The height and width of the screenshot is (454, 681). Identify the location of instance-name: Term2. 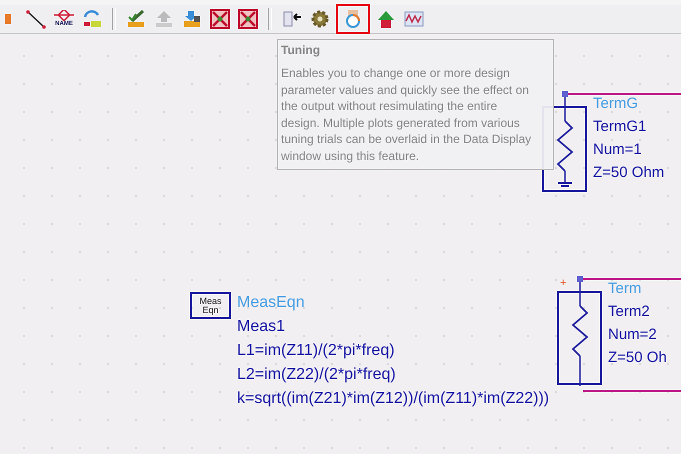
(629, 312).